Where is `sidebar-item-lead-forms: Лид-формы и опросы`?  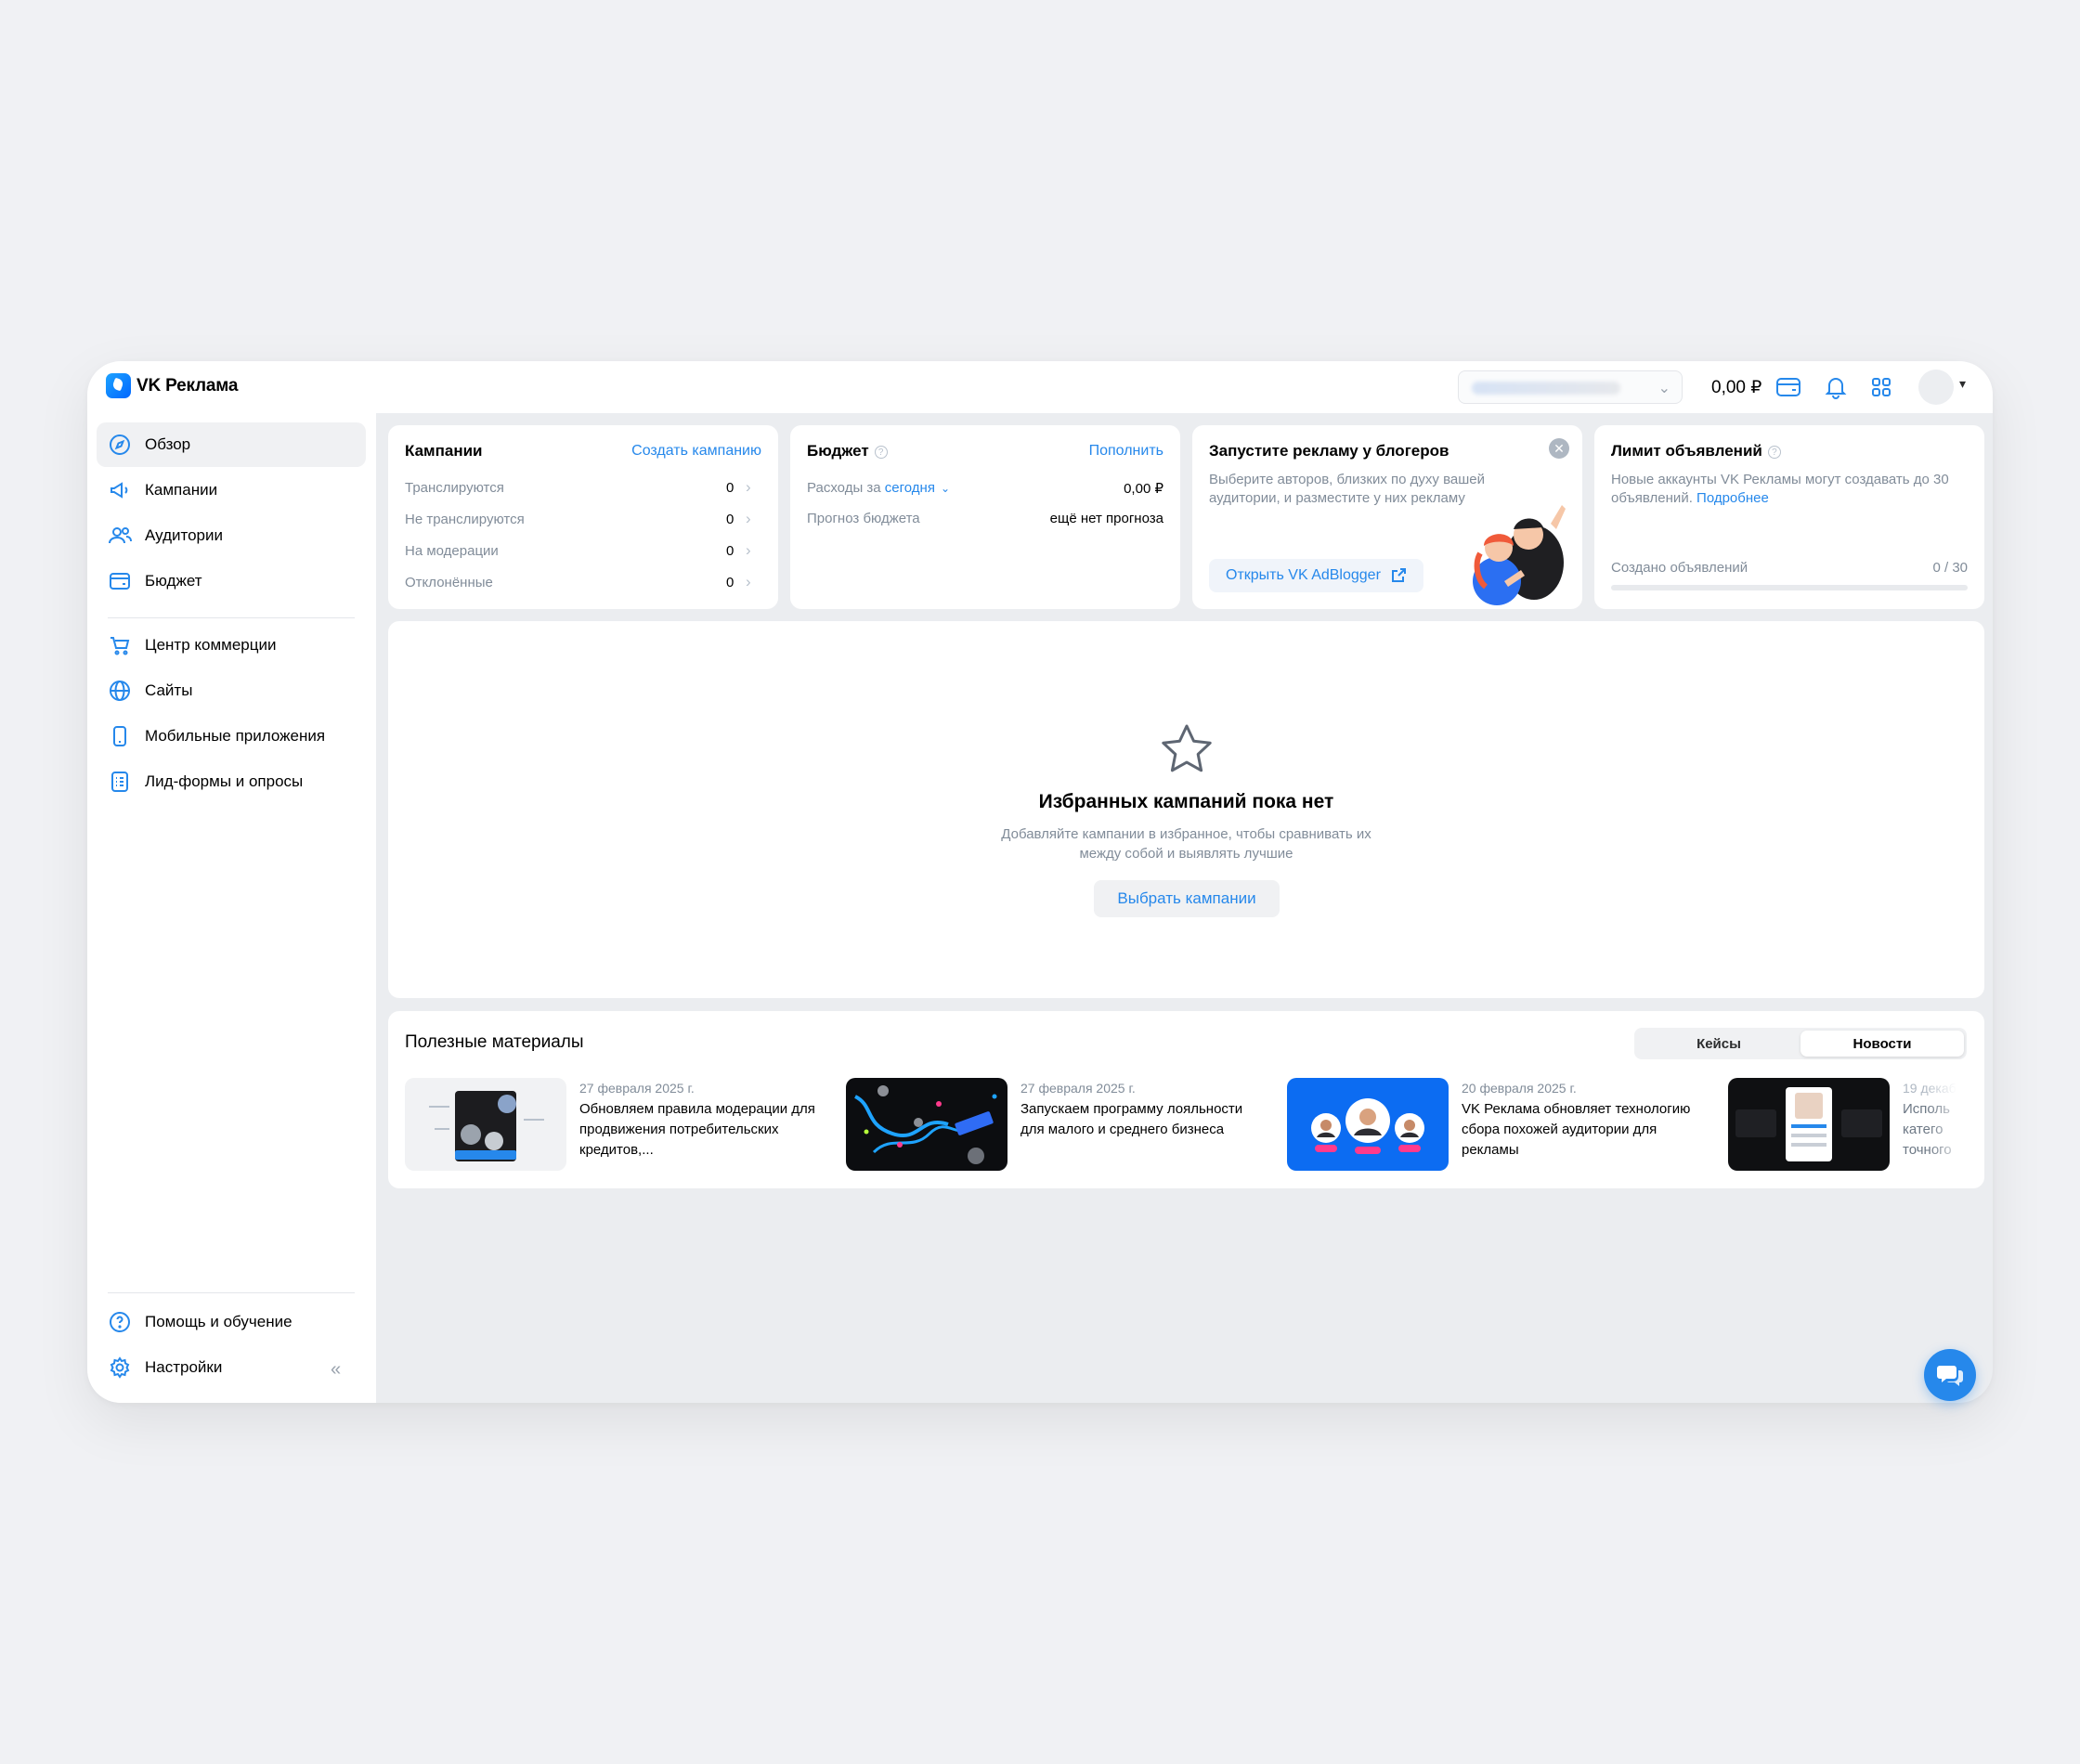 sidebar-item-lead-forms: Лид-формы и опросы is located at coordinates (231, 781).